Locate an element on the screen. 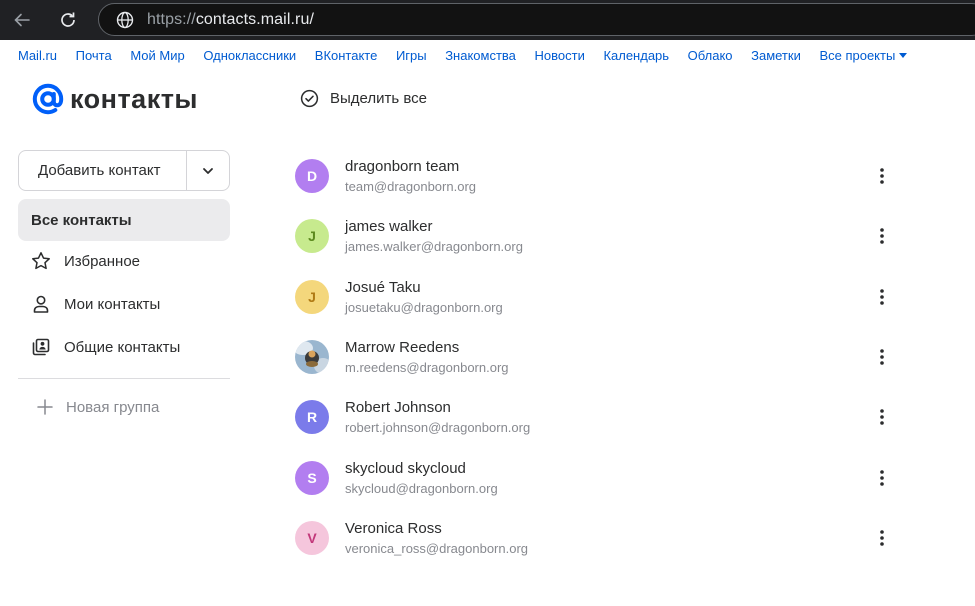  globe-icon is located at coordinates (125, 20).